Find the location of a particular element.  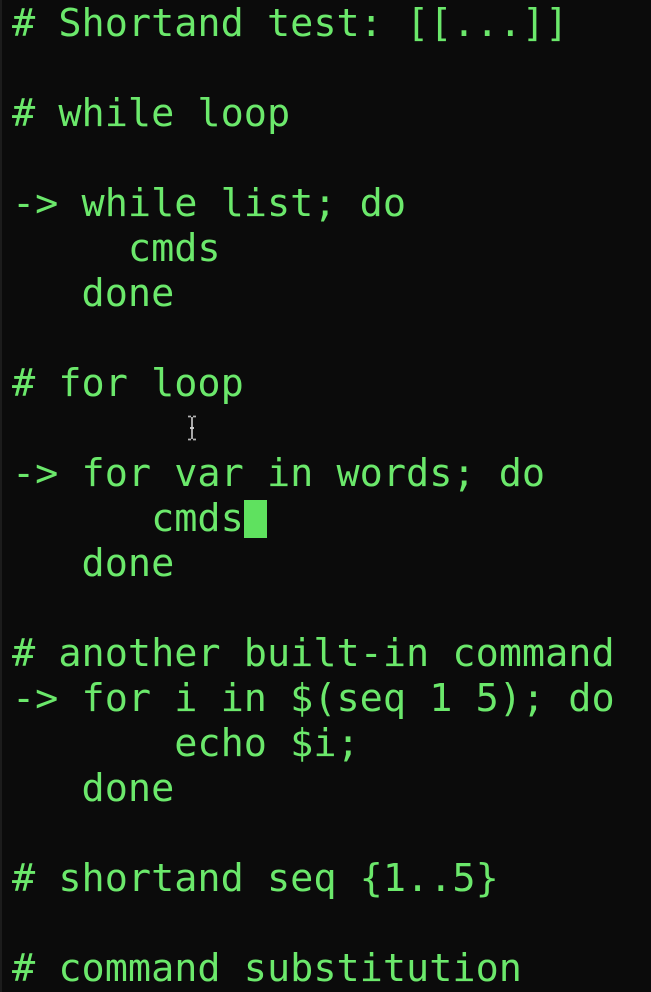

terminal-line: # another built-in command is located at coordinates (313, 653).